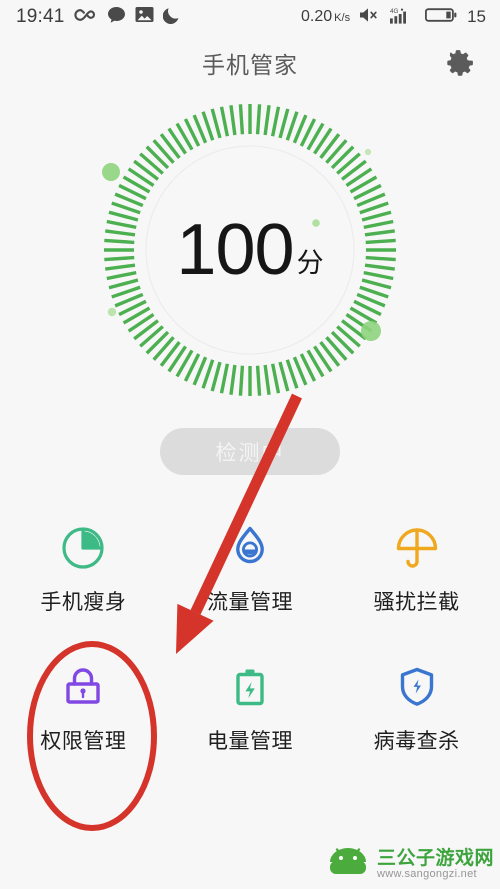  I want to click on watermark-text: 三公子游戏网 www.sangongzi.net, so click(435, 863).